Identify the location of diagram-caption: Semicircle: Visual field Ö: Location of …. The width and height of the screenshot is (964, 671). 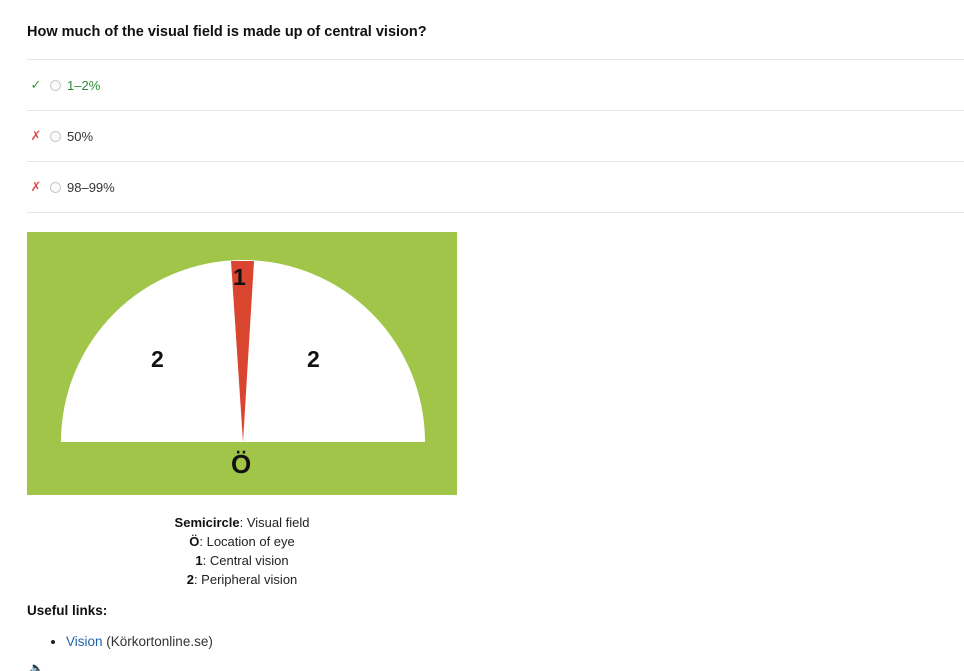
(242, 551).